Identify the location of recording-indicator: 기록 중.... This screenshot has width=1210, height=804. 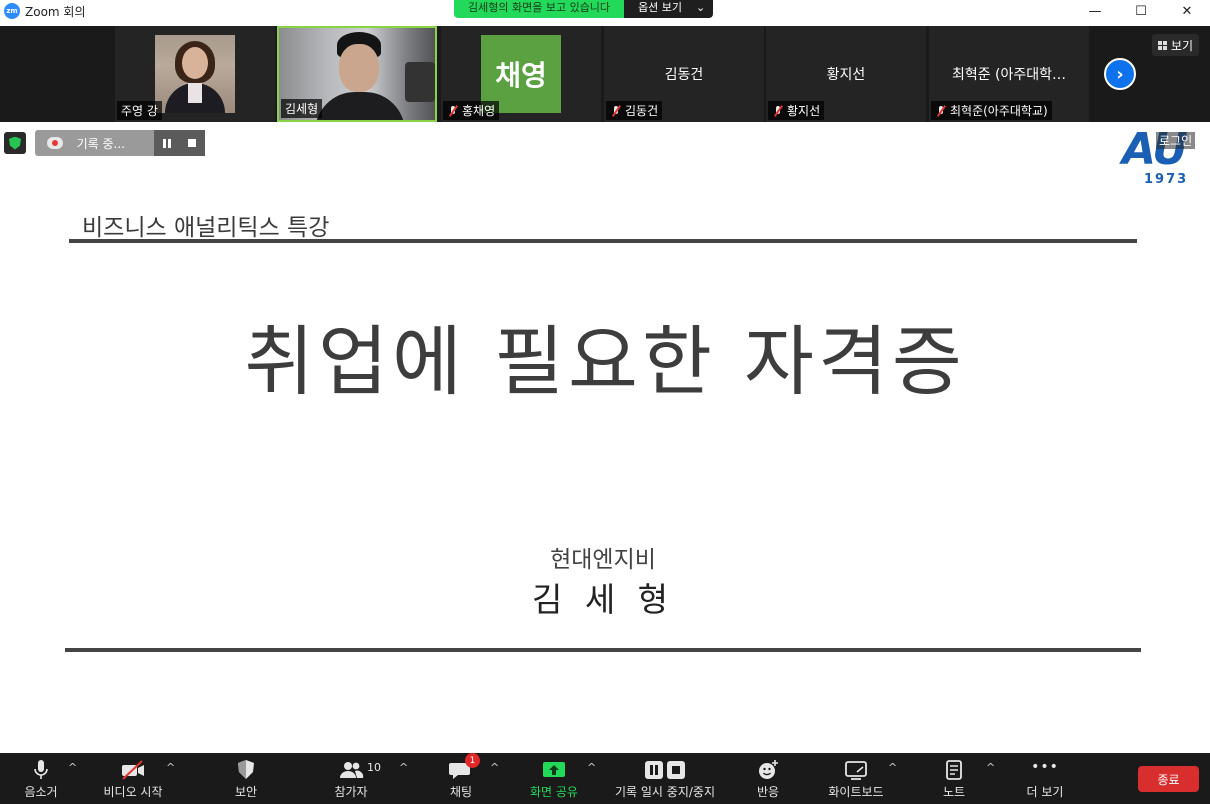
(120, 143).